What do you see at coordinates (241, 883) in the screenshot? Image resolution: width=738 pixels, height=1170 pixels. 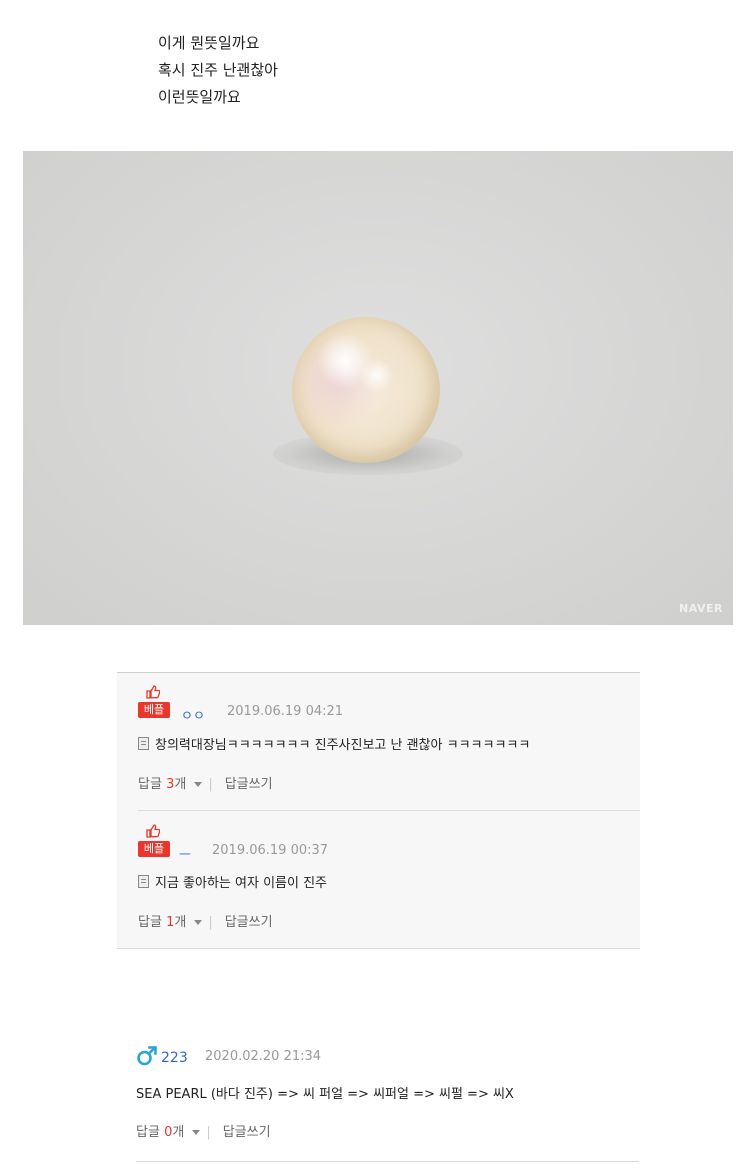 I see `comment-text: 지금 좋아하는 여자 이름이 진주` at bounding box center [241, 883].